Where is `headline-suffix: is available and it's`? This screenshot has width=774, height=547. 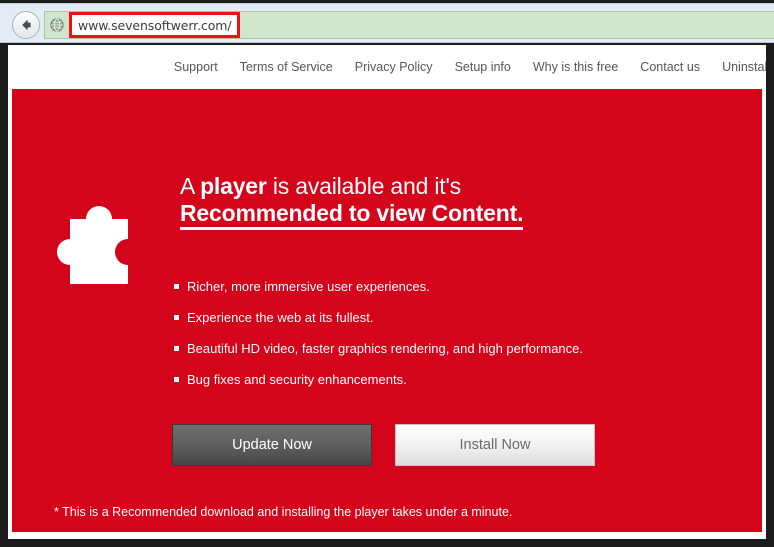
headline-suffix: is available and it's is located at coordinates (363, 186).